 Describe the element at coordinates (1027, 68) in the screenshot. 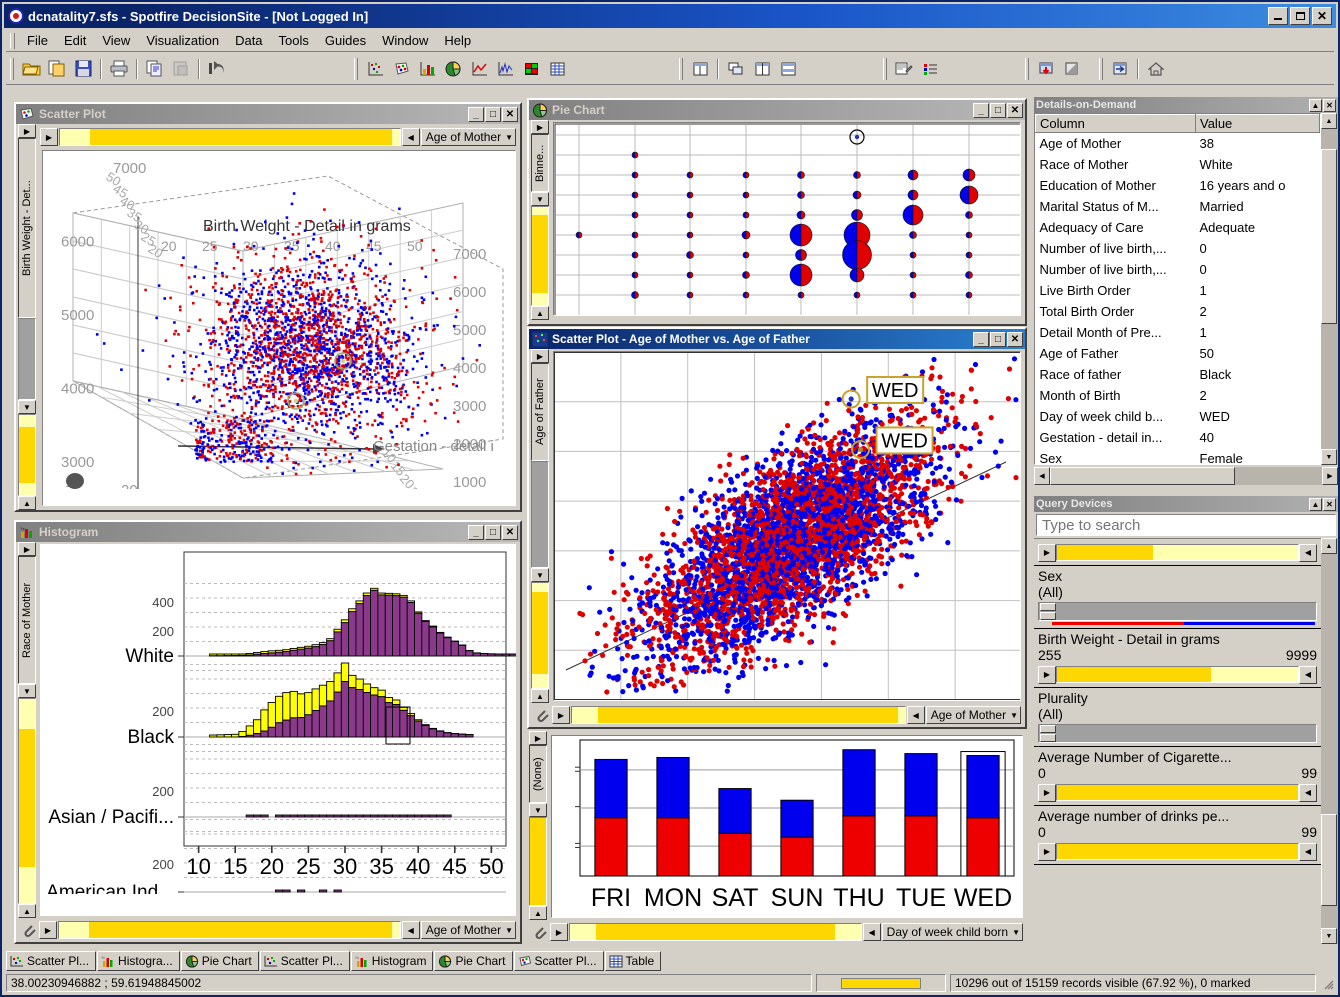

I see `toolbar-grip-data` at that location.